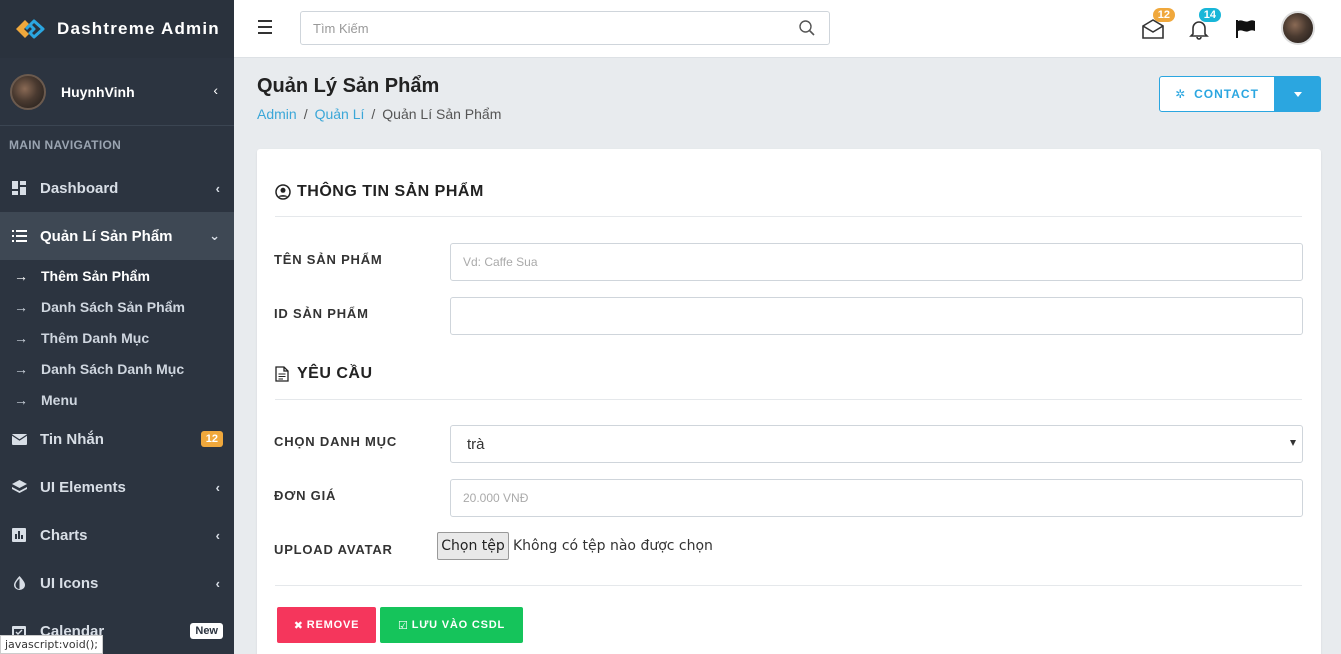 The image size is (1341, 654). What do you see at coordinates (1163, 15) in the screenshot?
I see `mail-badge: 12` at bounding box center [1163, 15].